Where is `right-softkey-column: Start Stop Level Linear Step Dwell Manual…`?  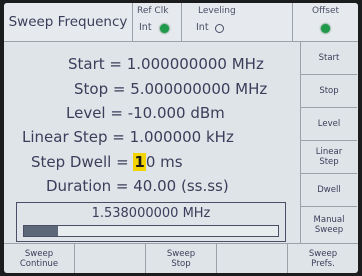 right-softkey-column: Start Stop Level Linear Step Dwell Manual… is located at coordinates (329, 142).